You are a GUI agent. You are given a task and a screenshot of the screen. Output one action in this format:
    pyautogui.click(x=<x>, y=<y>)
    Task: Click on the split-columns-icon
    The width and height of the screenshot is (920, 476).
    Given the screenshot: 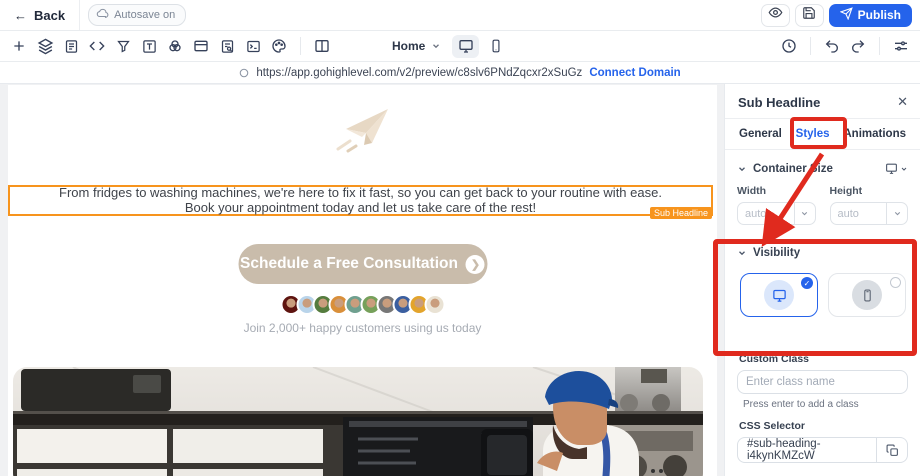 What is the action you would take?
    pyautogui.click(x=322, y=46)
    